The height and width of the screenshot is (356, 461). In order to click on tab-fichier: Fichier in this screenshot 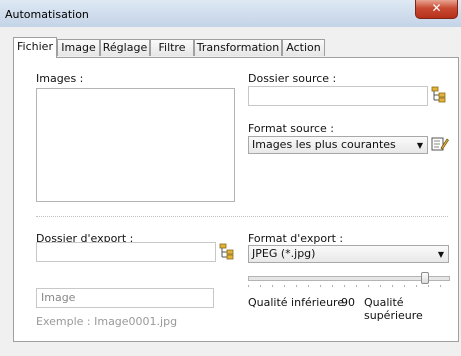, I will do `click(35, 47)`.